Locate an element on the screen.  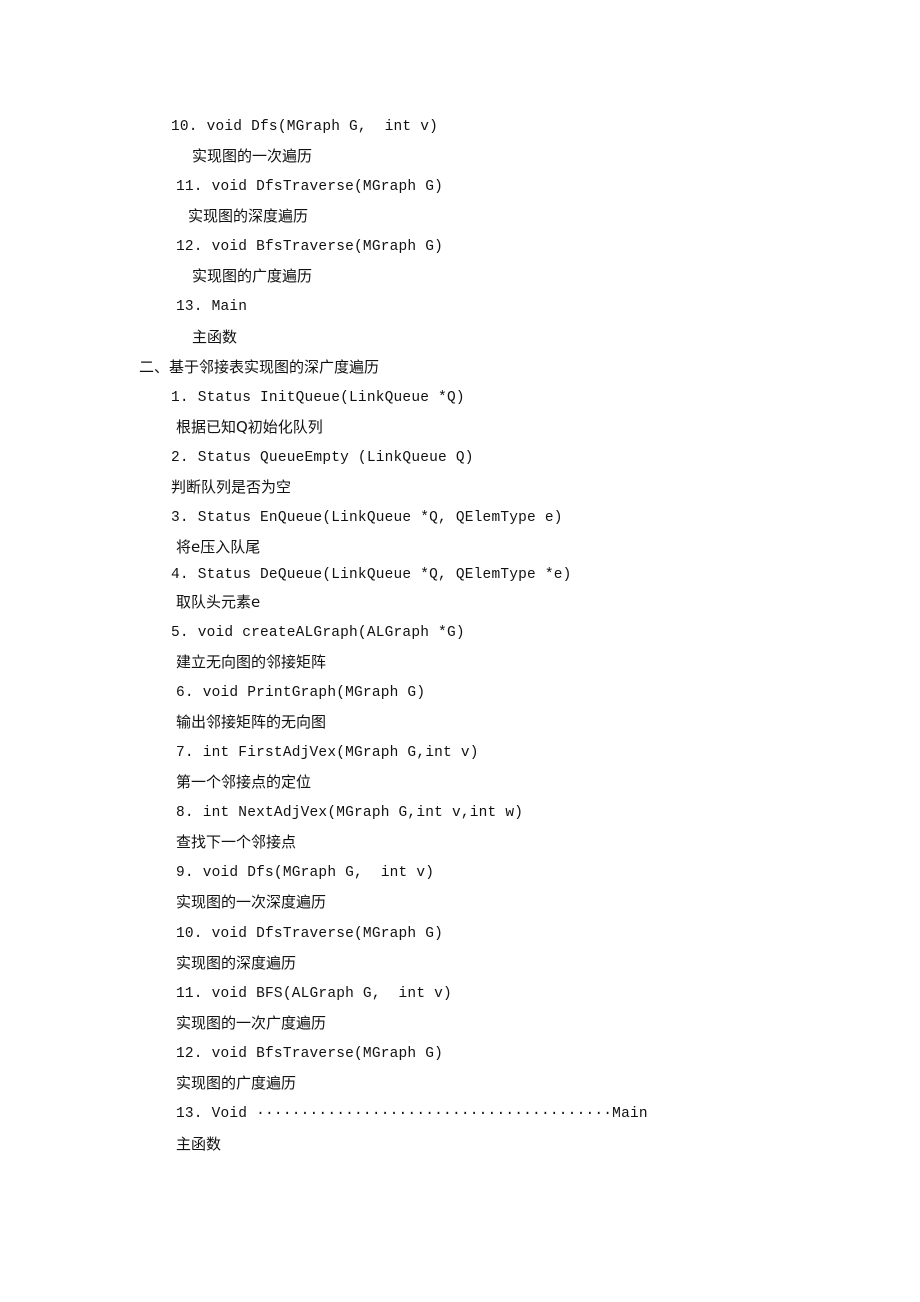
function-signature: 6. void PrintGraph(MGraph G) is located at coordinates (301, 693).